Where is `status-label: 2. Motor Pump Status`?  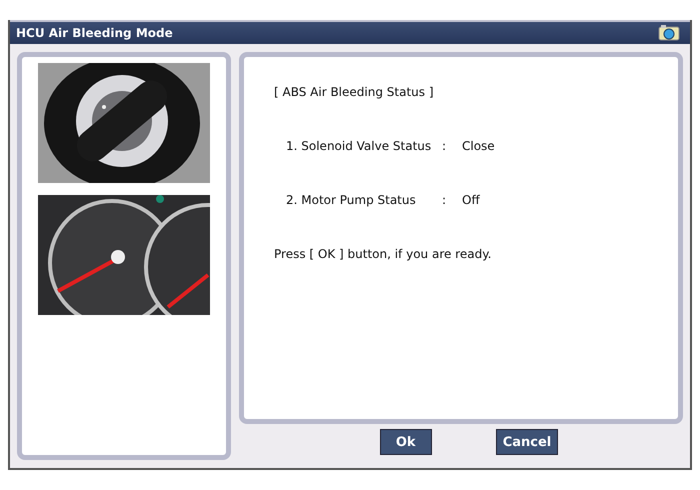
status-label: 2. Motor Pump Status is located at coordinates (351, 200).